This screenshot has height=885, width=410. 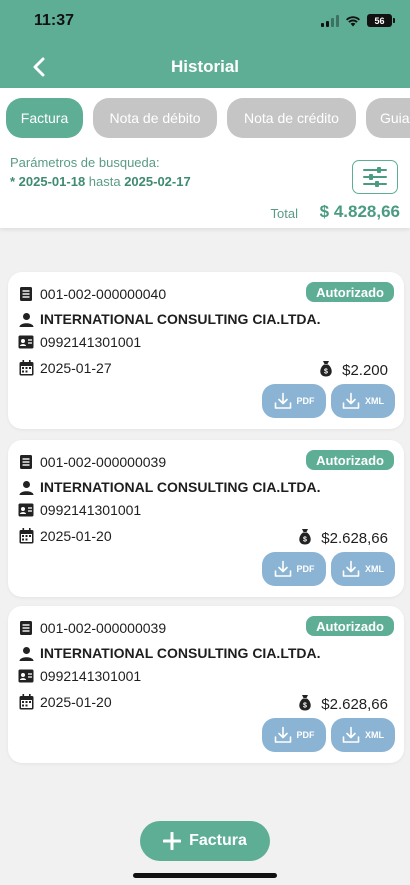 I want to click on tab-nota-credito: Nota de crédito, so click(x=291, y=118).